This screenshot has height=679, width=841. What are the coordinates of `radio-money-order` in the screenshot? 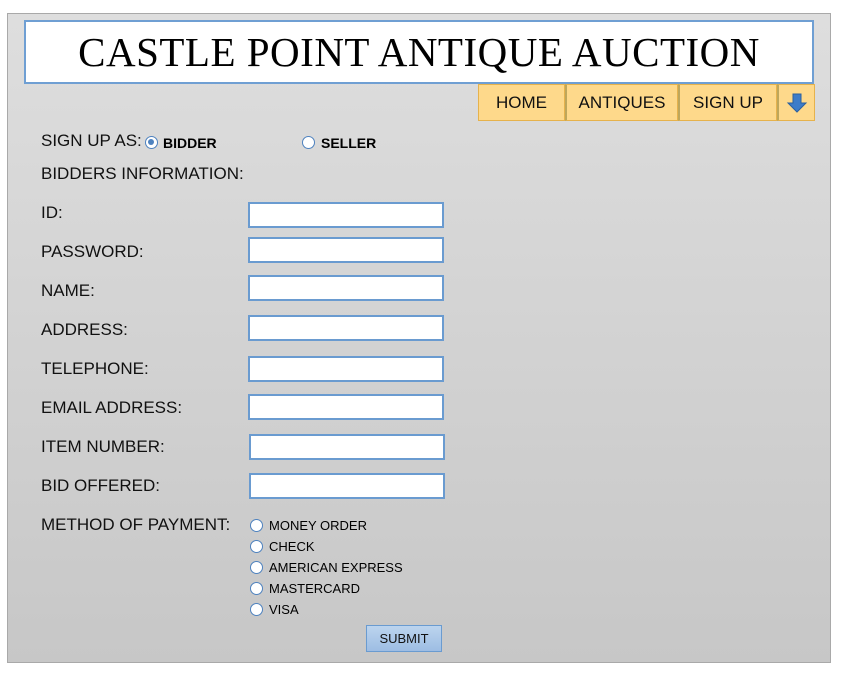 It's located at (256, 525).